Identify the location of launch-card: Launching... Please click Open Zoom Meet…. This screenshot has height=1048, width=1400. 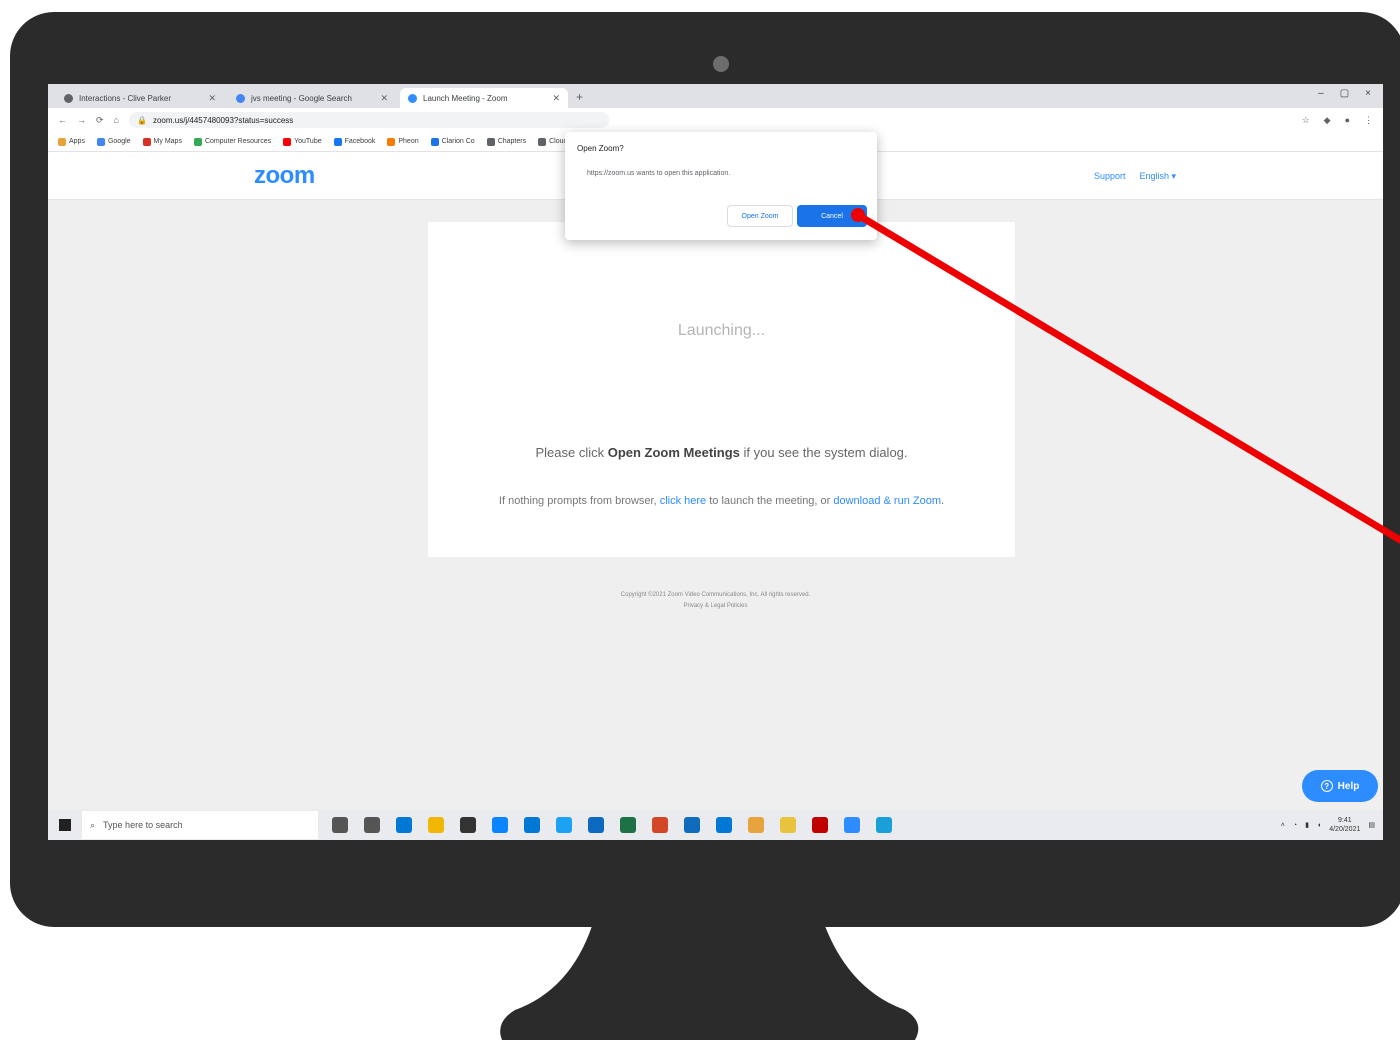
(721, 389).